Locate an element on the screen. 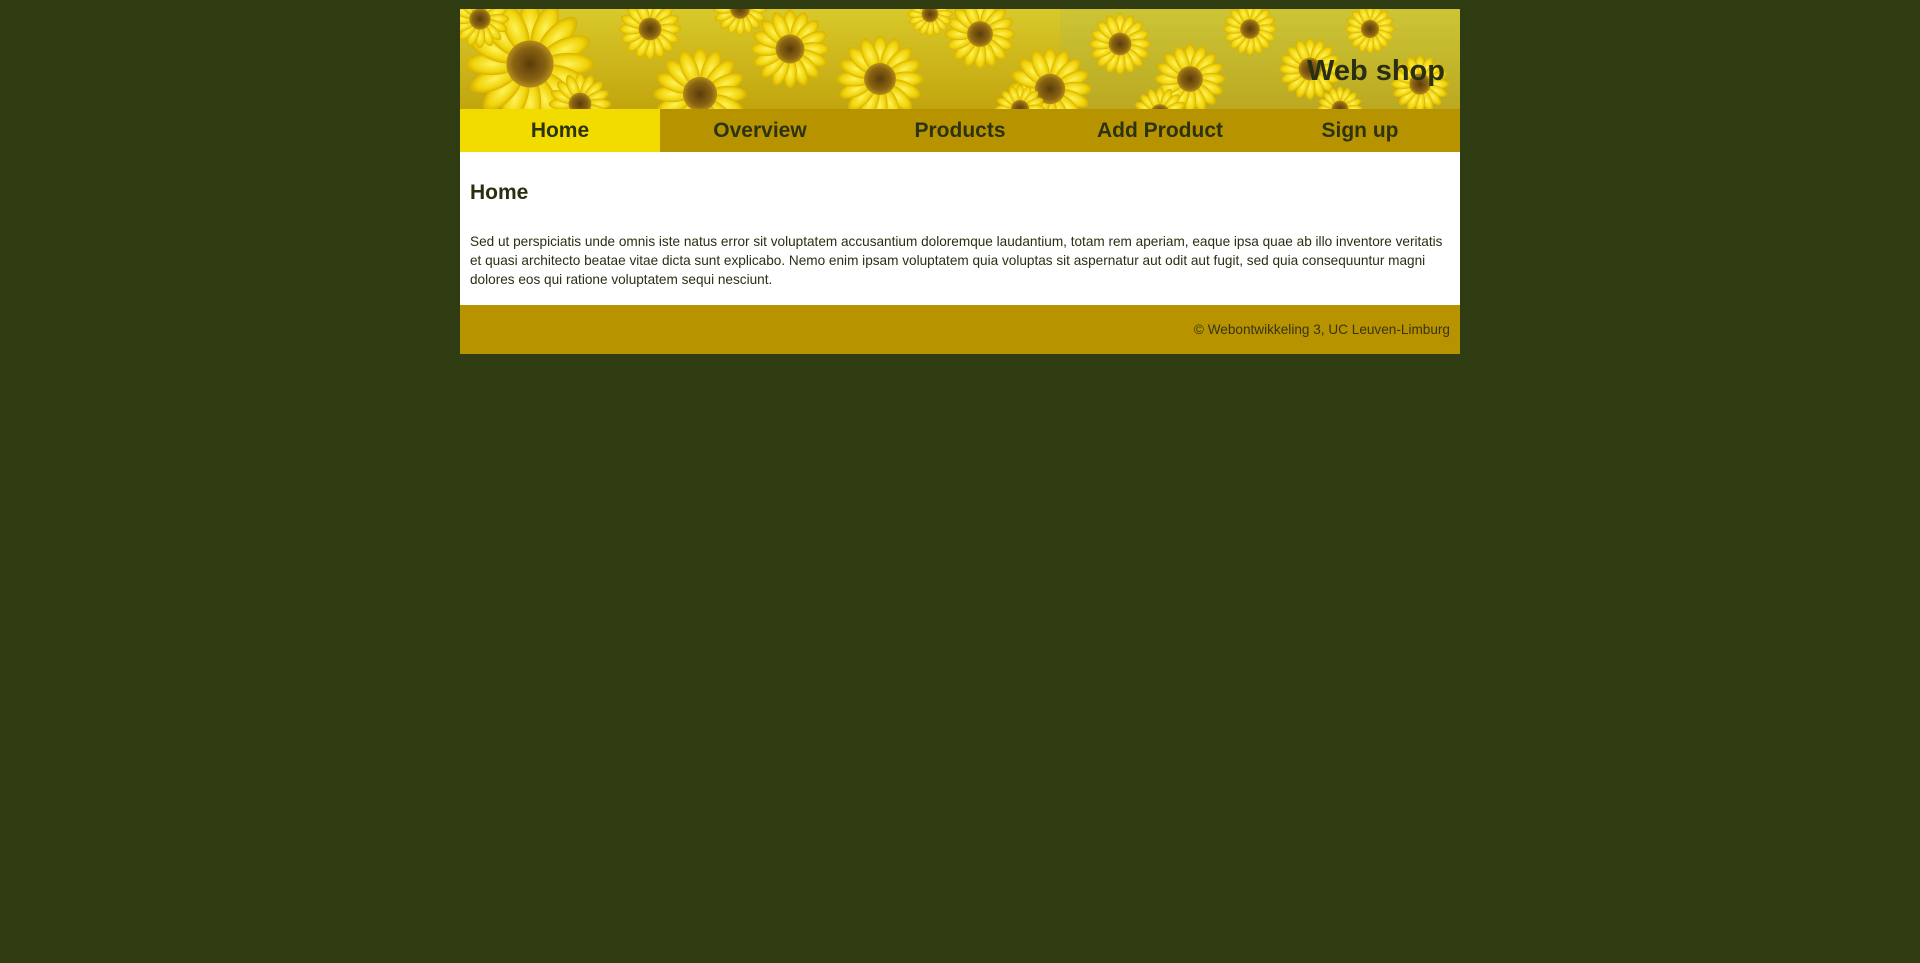 Image resolution: width=1920 pixels, height=963 pixels. nav-item-overview: Overview is located at coordinates (760, 130).